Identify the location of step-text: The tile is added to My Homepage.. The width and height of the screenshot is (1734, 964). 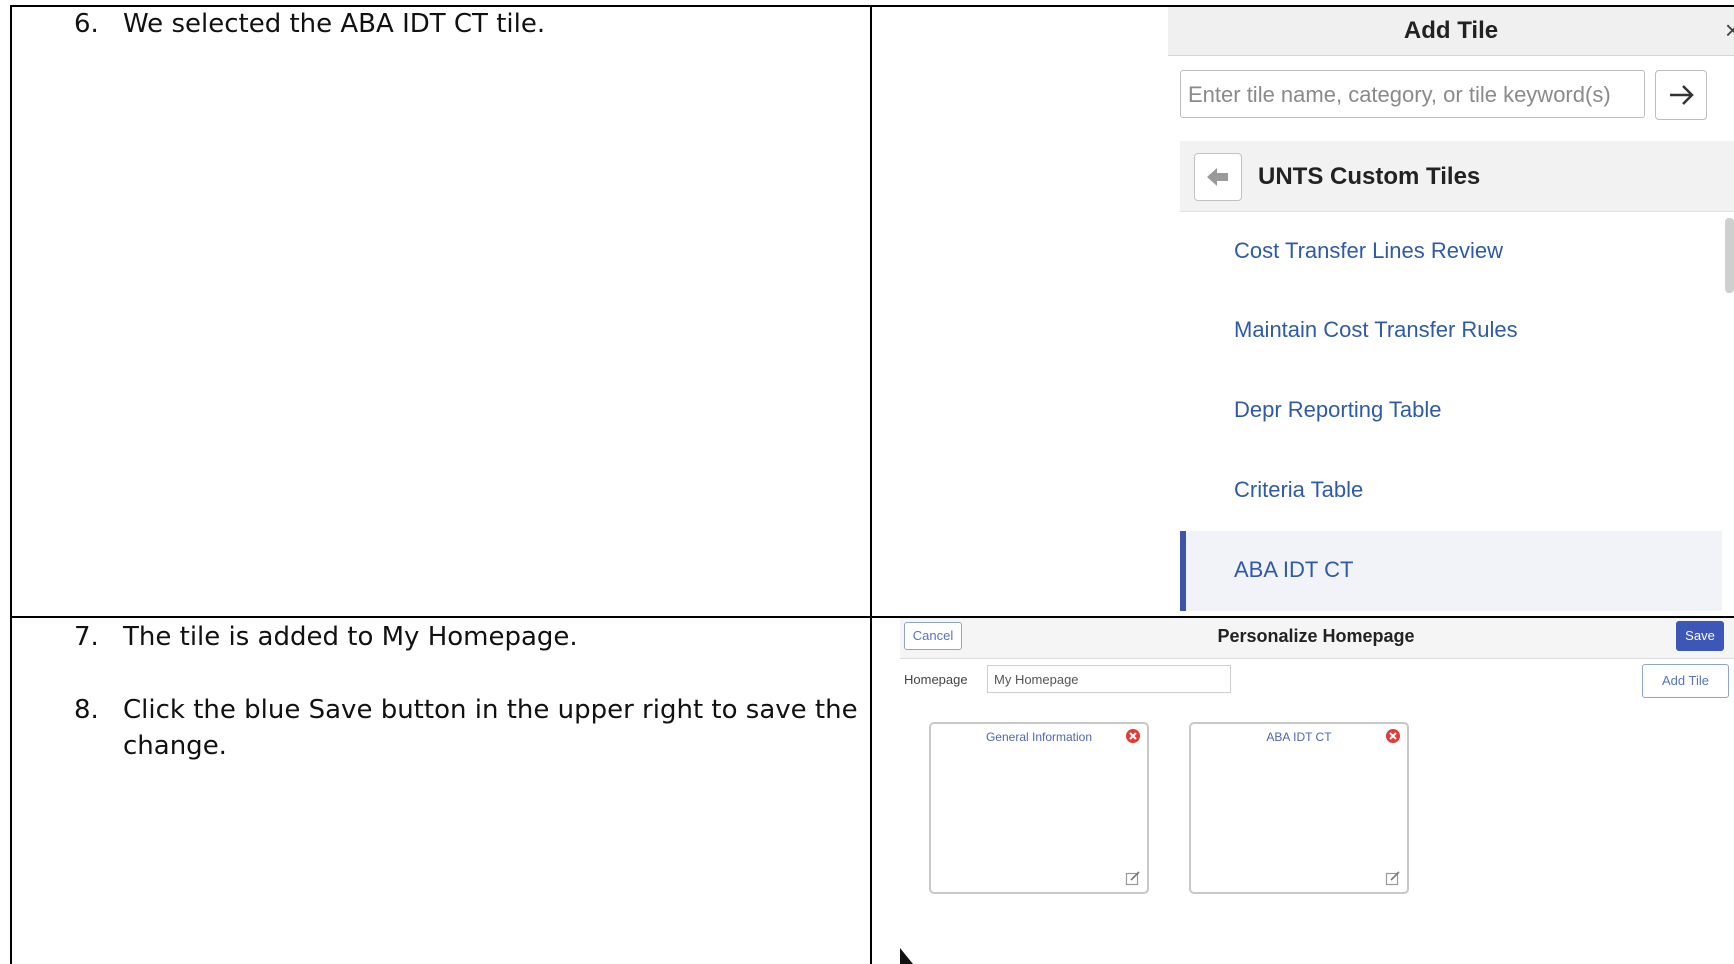
(350, 637).